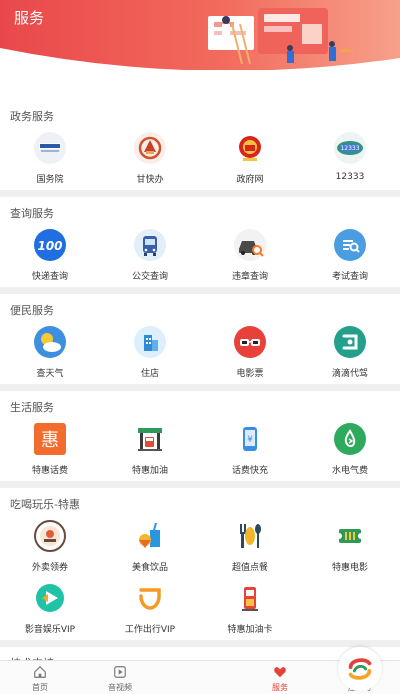 The image size is (400, 694). What do you see at coordinates (40, 671) in the screenshot?
I see `home-icon` at bounding box center [40, 671].